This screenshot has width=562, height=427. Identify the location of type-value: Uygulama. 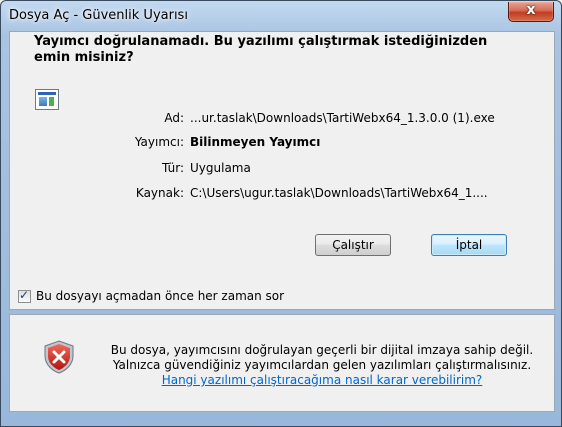
(220, 168).